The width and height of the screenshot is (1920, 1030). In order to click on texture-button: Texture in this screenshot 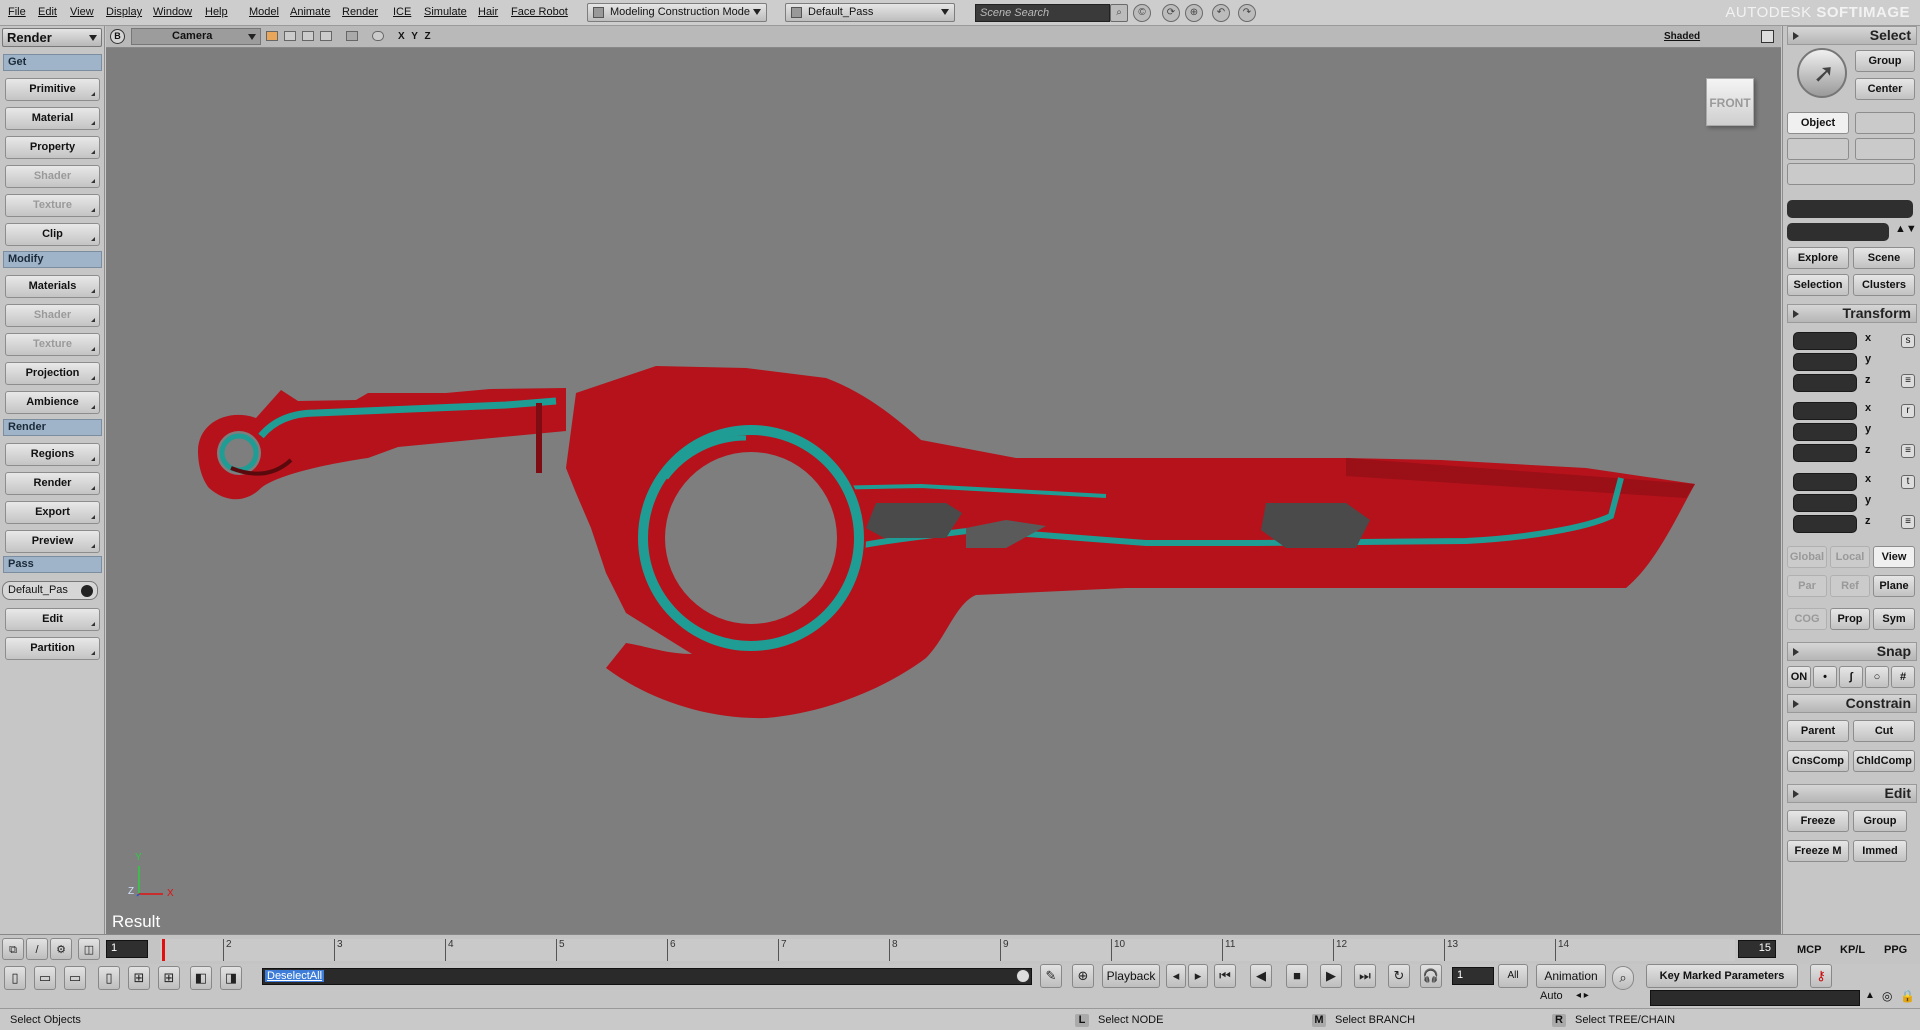, I will do `click(52, 205)`.